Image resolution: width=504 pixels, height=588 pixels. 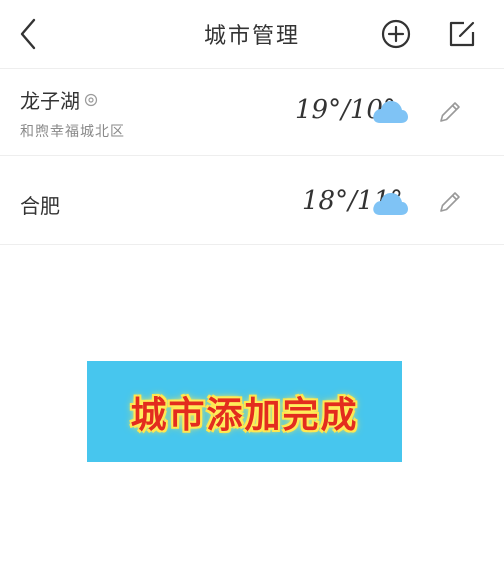 What do you see at coordinates (244, 415) in the screenshot?
I see `banner-text: 城市添加完成` at bounding box center [244, 415].